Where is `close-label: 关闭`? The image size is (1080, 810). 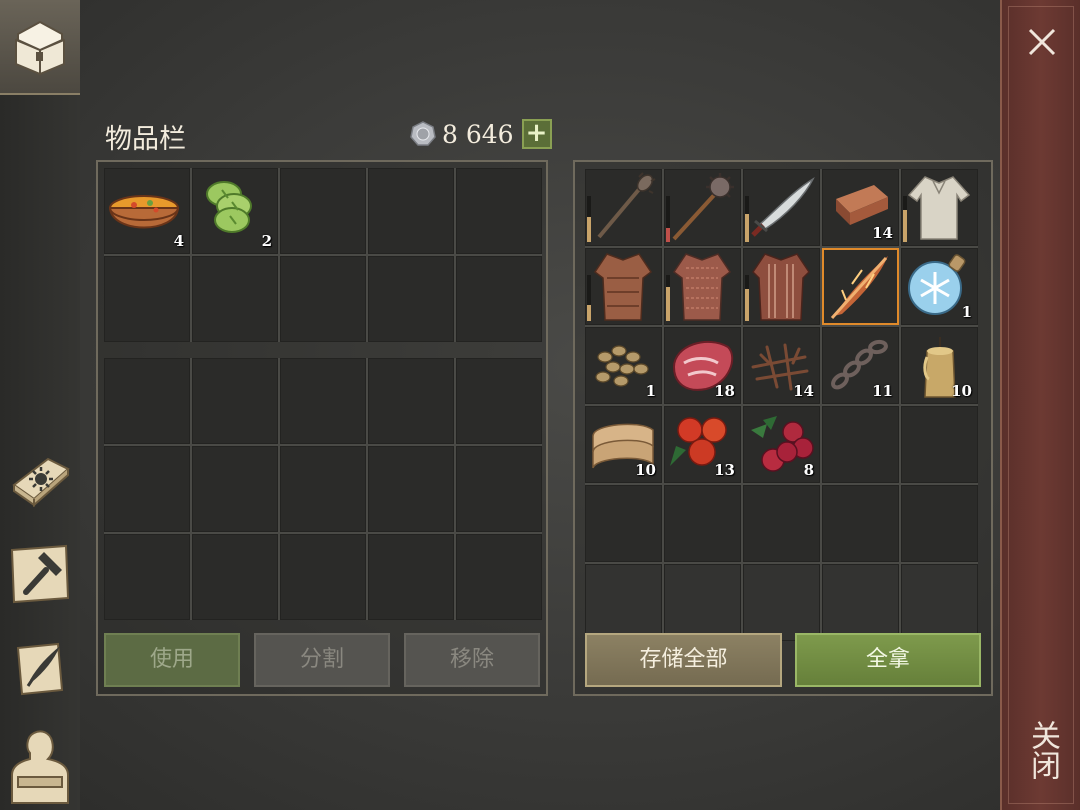 close-label: 关闭 is located at coordinates (1042, 755).